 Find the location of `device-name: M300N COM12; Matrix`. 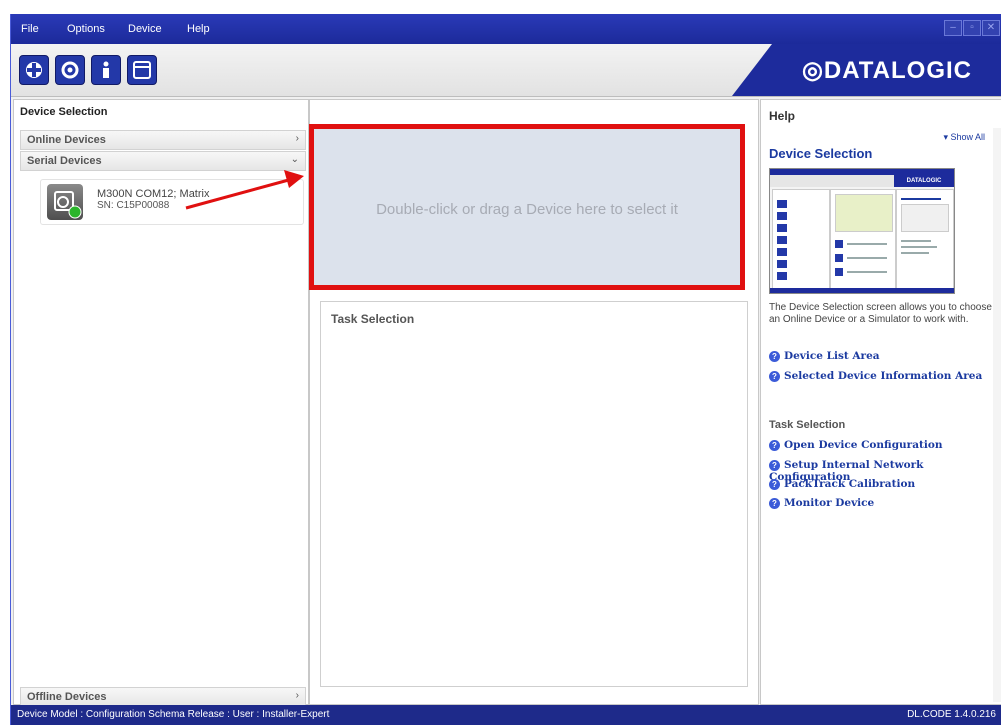

device-name: M300N COM12; Matrix is located at coordinates (153, 194).